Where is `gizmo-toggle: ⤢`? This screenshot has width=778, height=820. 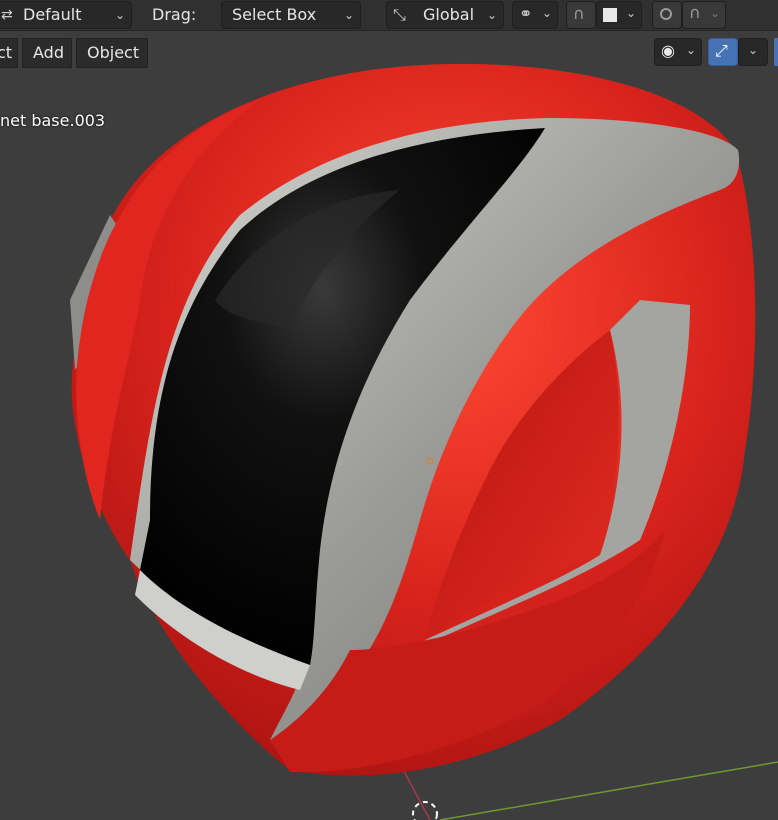
gizmo-toggle: ⤢ is located at coordinates (723, 52).